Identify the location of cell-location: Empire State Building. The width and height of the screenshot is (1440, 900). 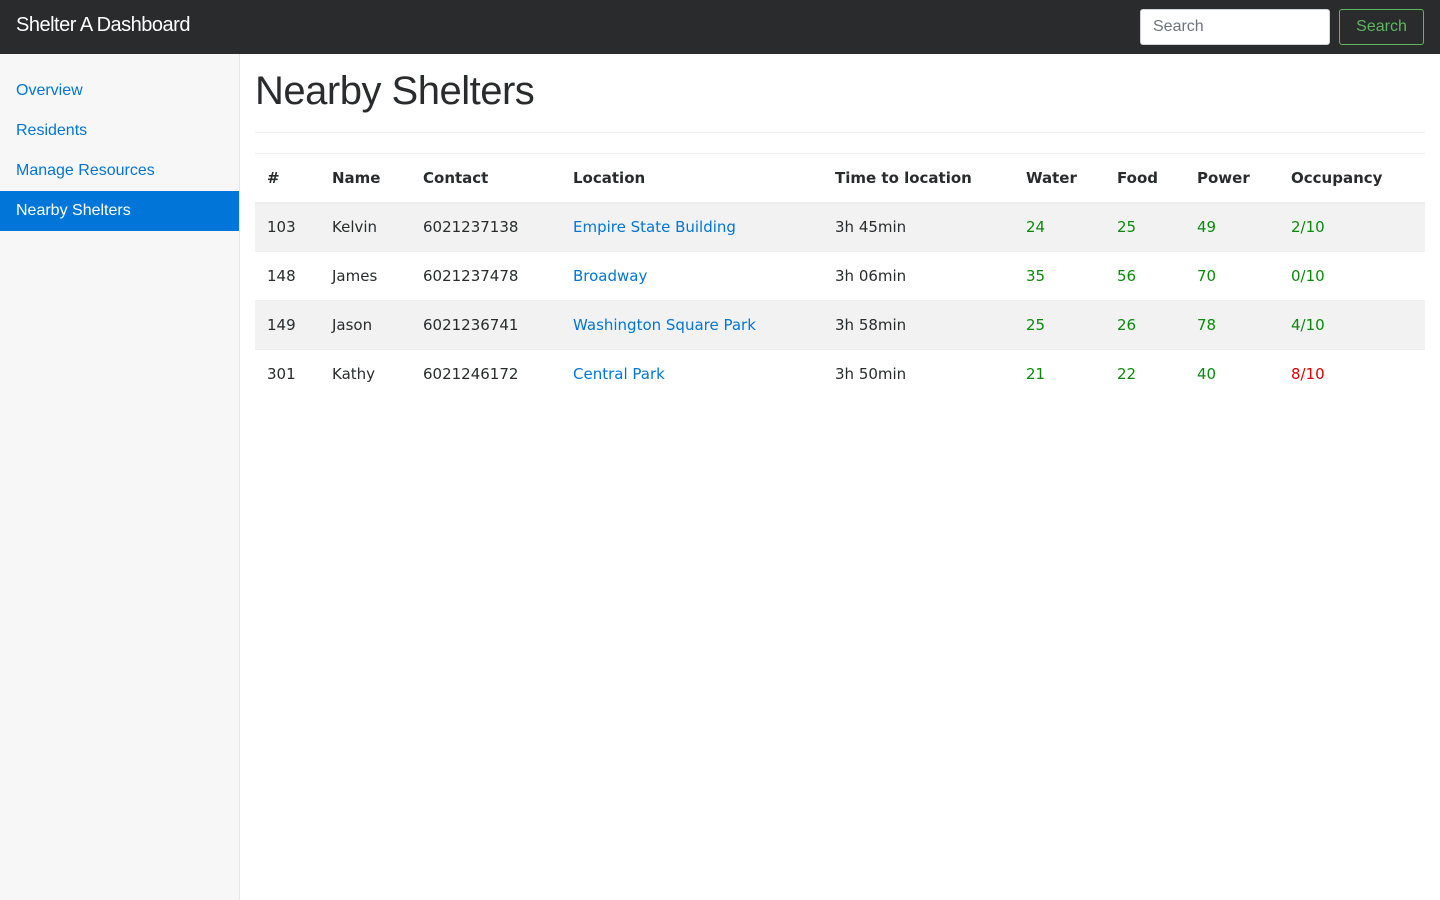
(692, 227).